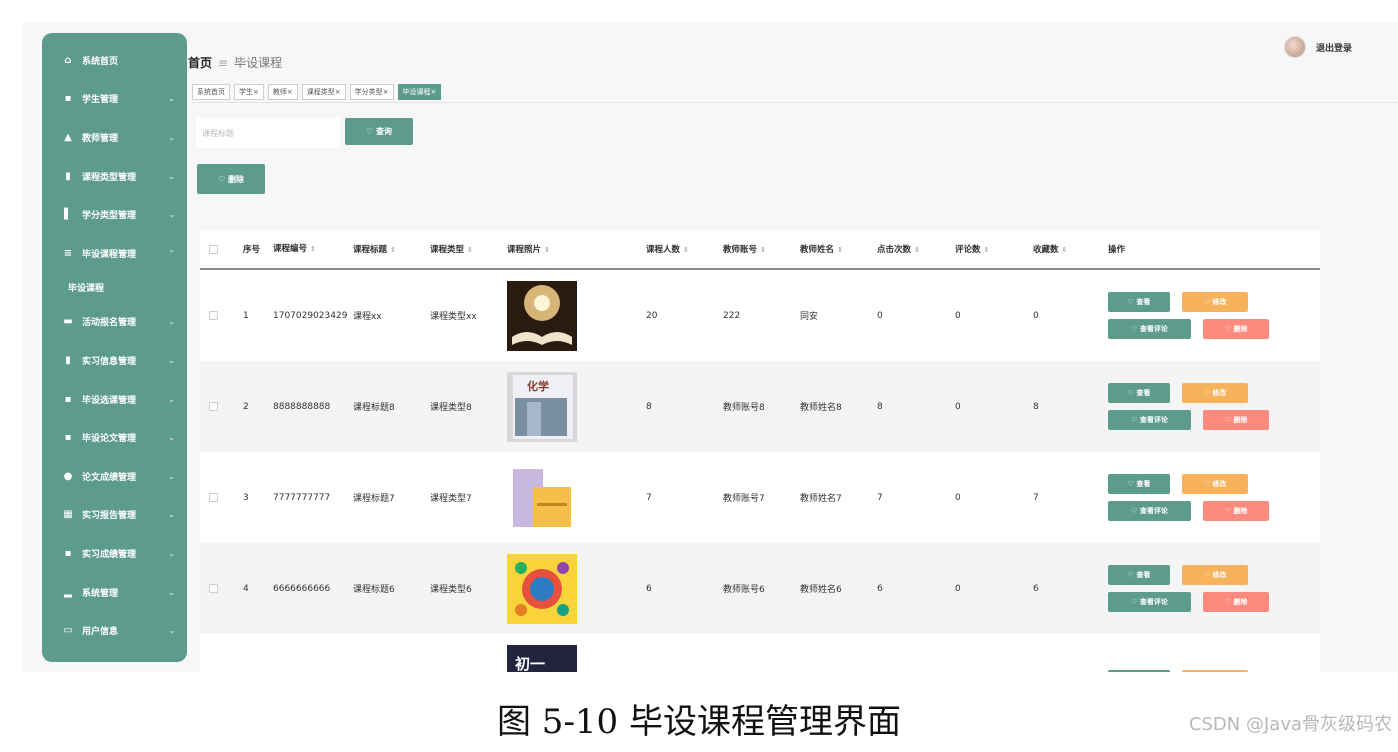  Describe the element at coordinates (68, 176) in the screenshot. I see `clipboard-icon: ▮` at that location.